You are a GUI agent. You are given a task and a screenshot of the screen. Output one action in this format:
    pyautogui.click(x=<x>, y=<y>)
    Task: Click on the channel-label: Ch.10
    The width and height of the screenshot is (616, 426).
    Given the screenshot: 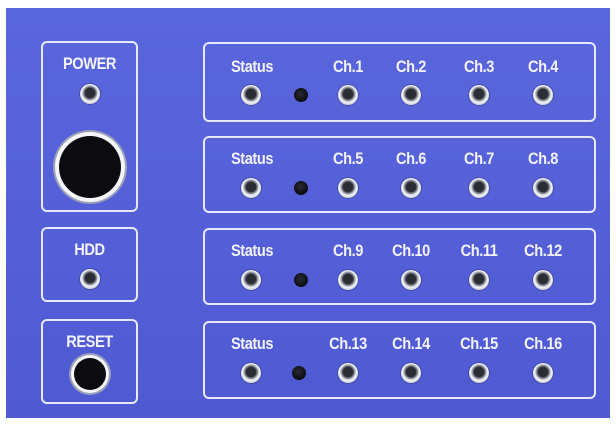 What is the action you would take?
    pyautogui.click(x=411, y=250)
    